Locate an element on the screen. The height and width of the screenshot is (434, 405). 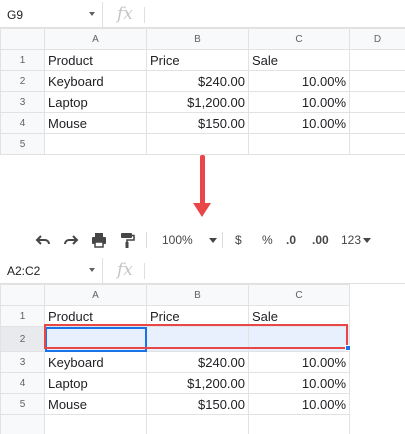
bottom-name-box: A2:C2 is located at coordinates (51, 271).